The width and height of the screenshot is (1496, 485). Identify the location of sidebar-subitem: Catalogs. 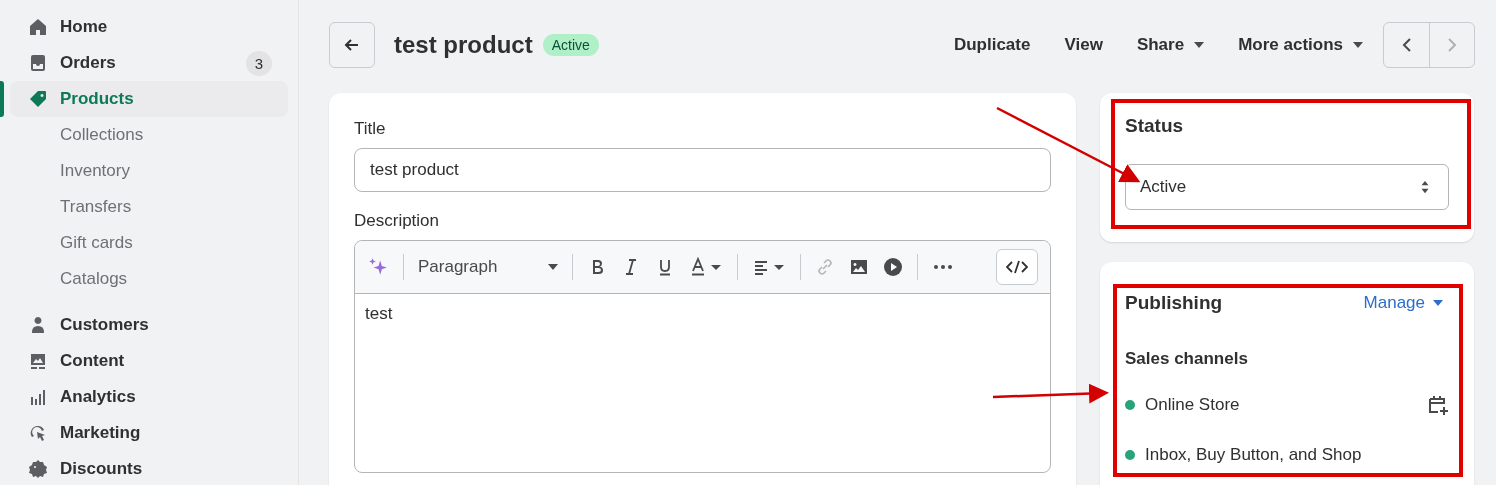
(149, 279).